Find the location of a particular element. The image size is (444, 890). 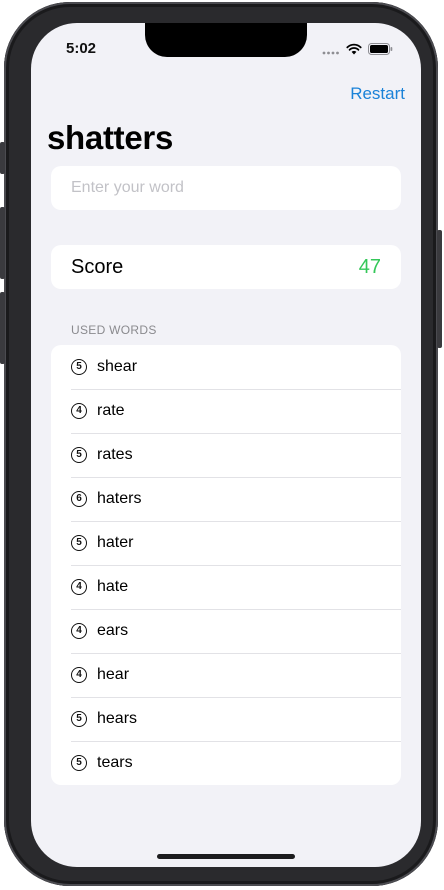

list-item: 4 hear is located at coordinates (226, 675).